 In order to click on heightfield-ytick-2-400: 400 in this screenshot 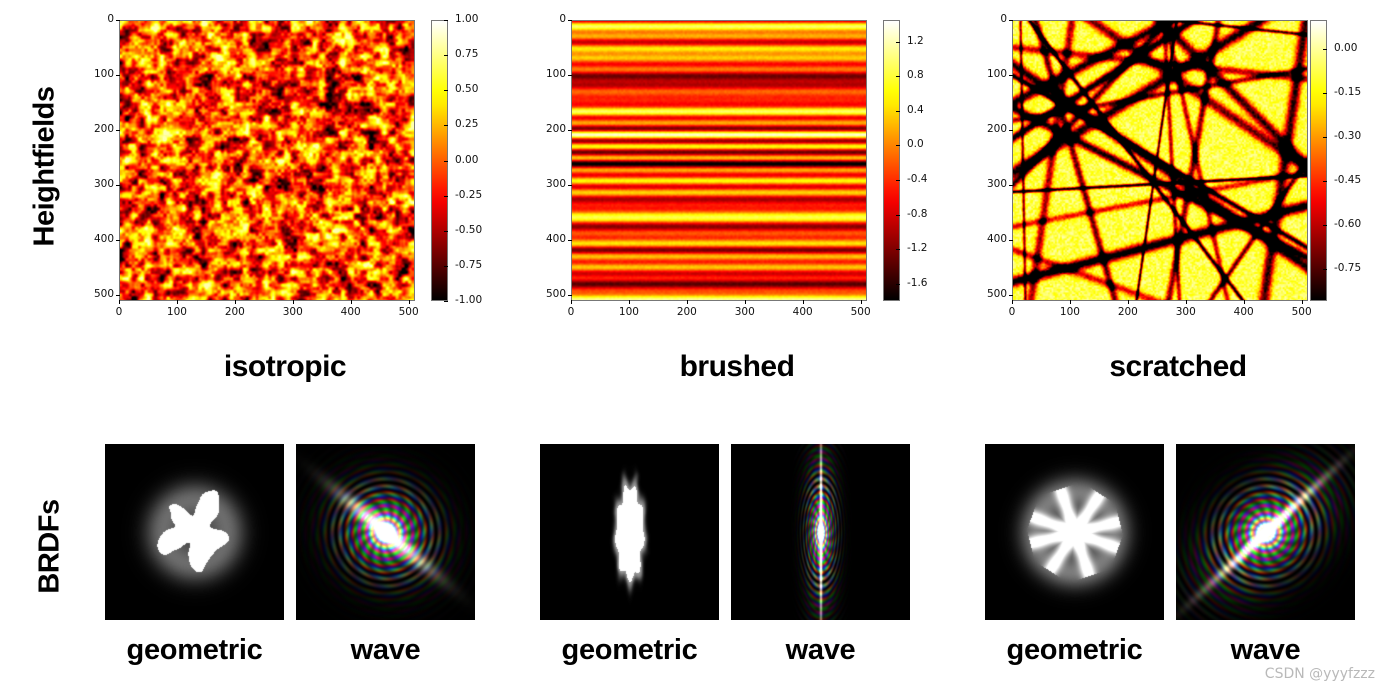, I will do `click(996, 238)`.